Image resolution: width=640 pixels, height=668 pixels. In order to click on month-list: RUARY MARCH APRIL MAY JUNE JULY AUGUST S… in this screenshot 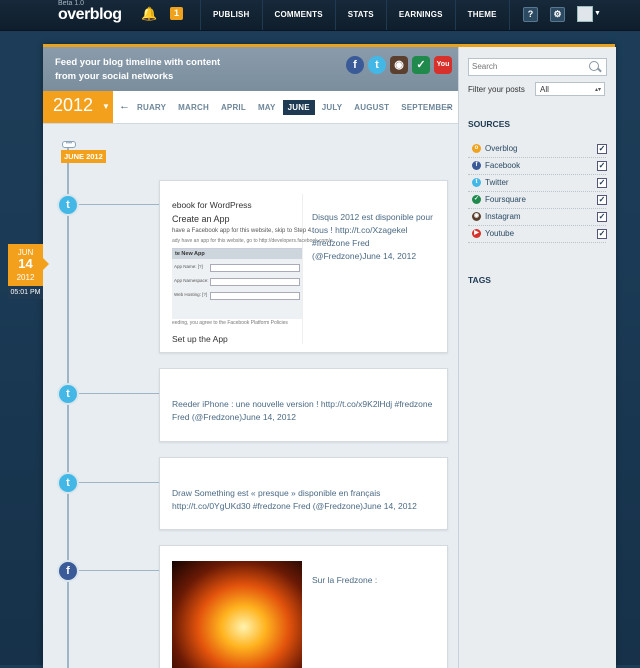, I will do `click(294, 107)`.